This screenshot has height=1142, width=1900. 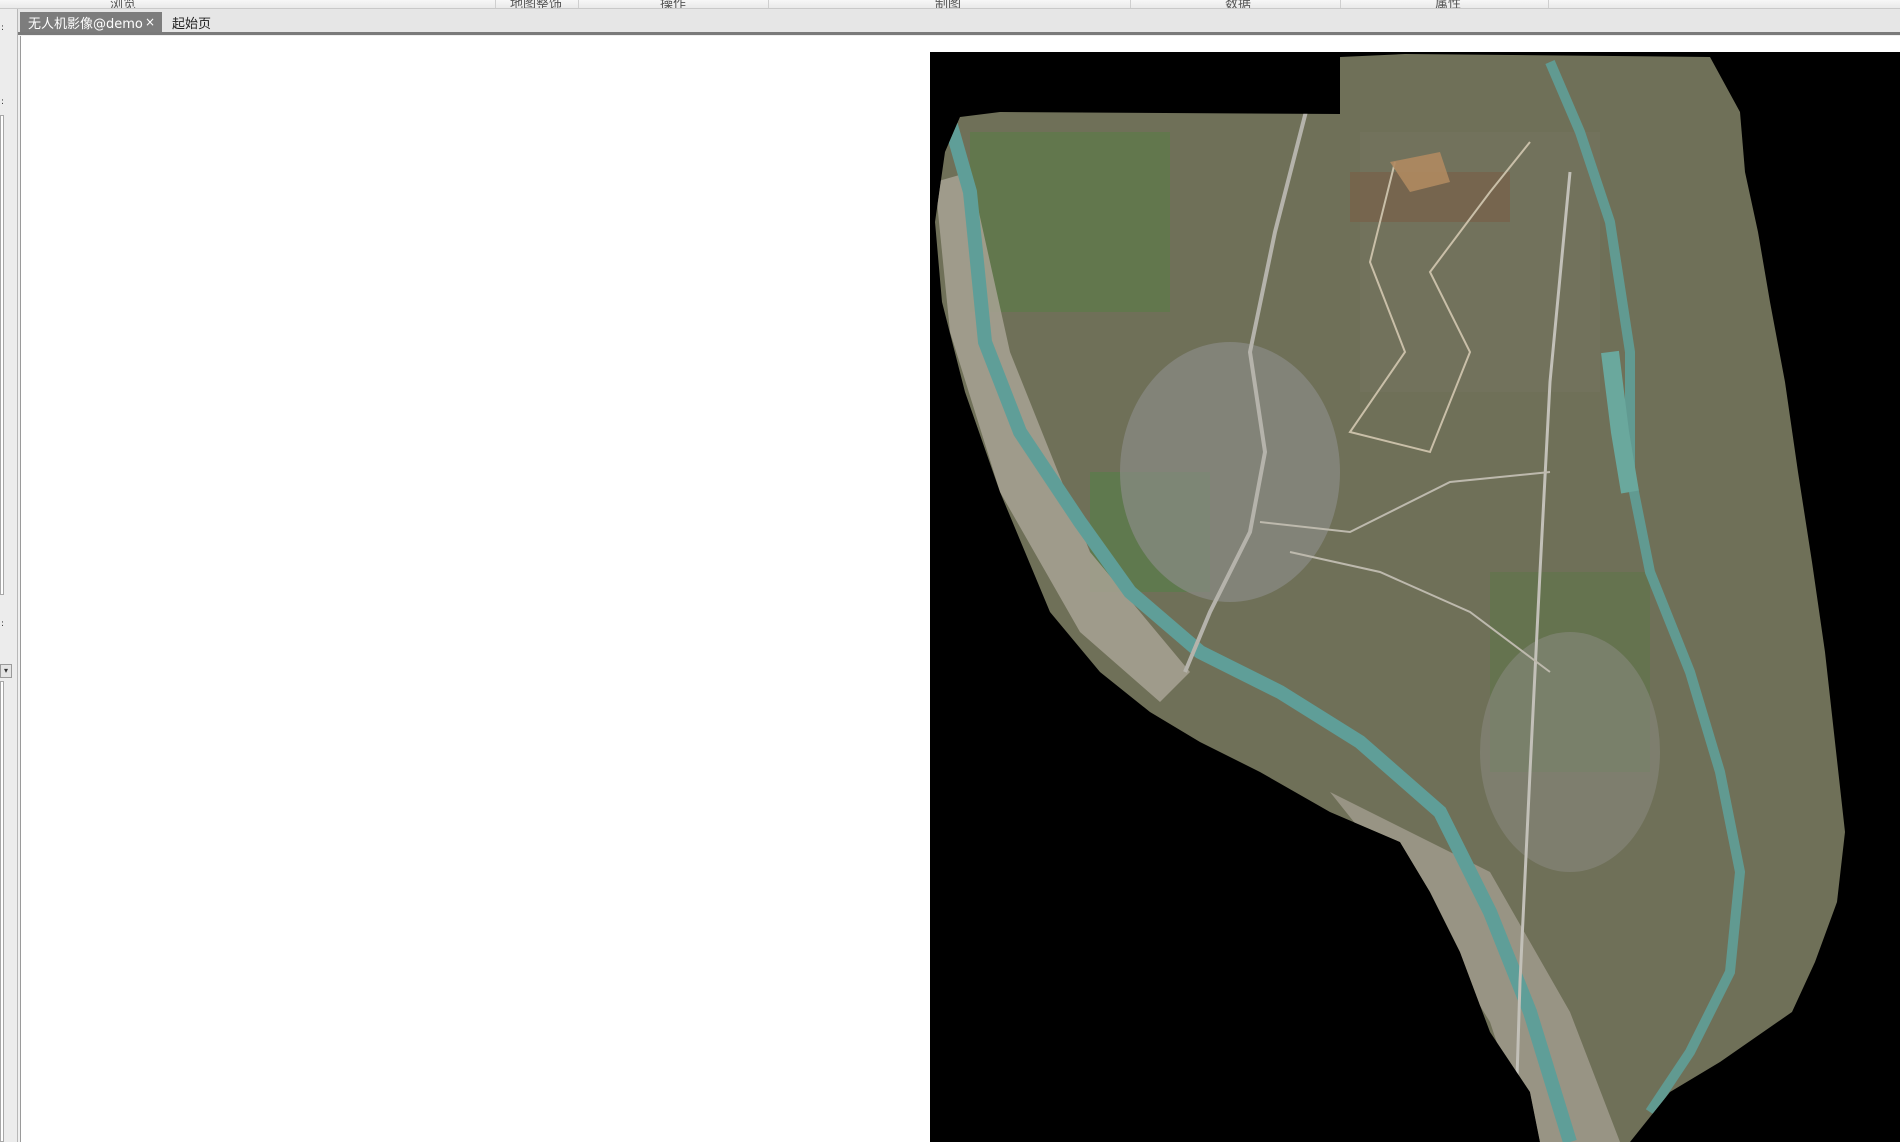 I want to click on ribbon-group-browse: 浏览, so click(x=123, y=4).